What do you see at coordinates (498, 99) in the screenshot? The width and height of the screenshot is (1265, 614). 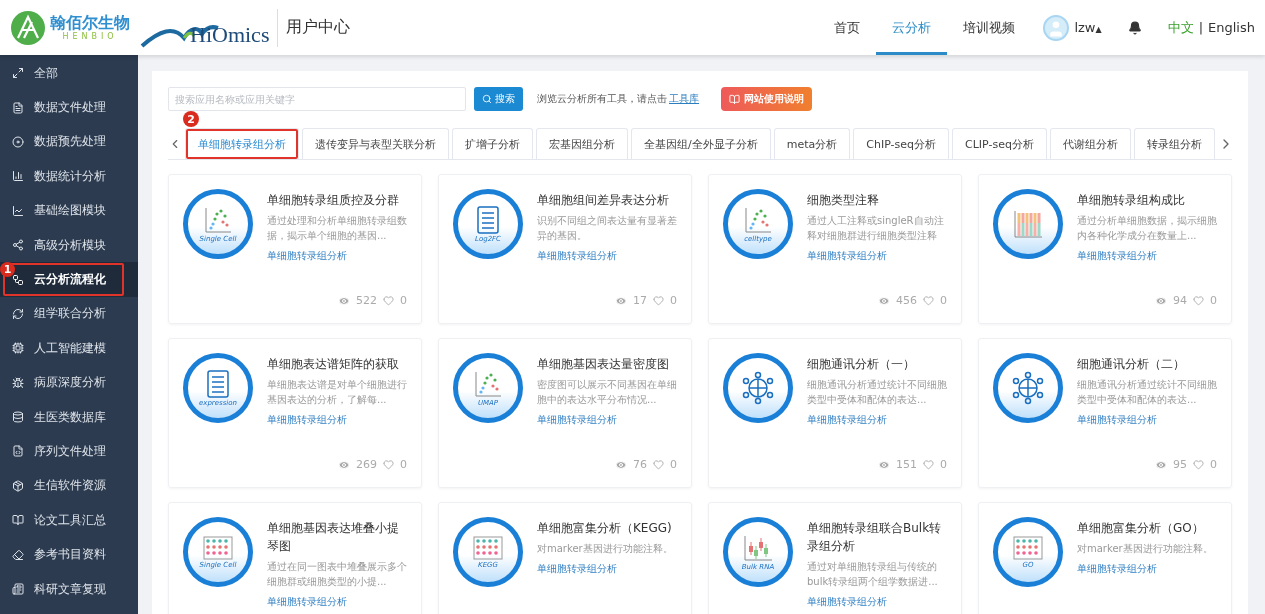 I see `search-button: 搜索` at bounding box center [498, 99].